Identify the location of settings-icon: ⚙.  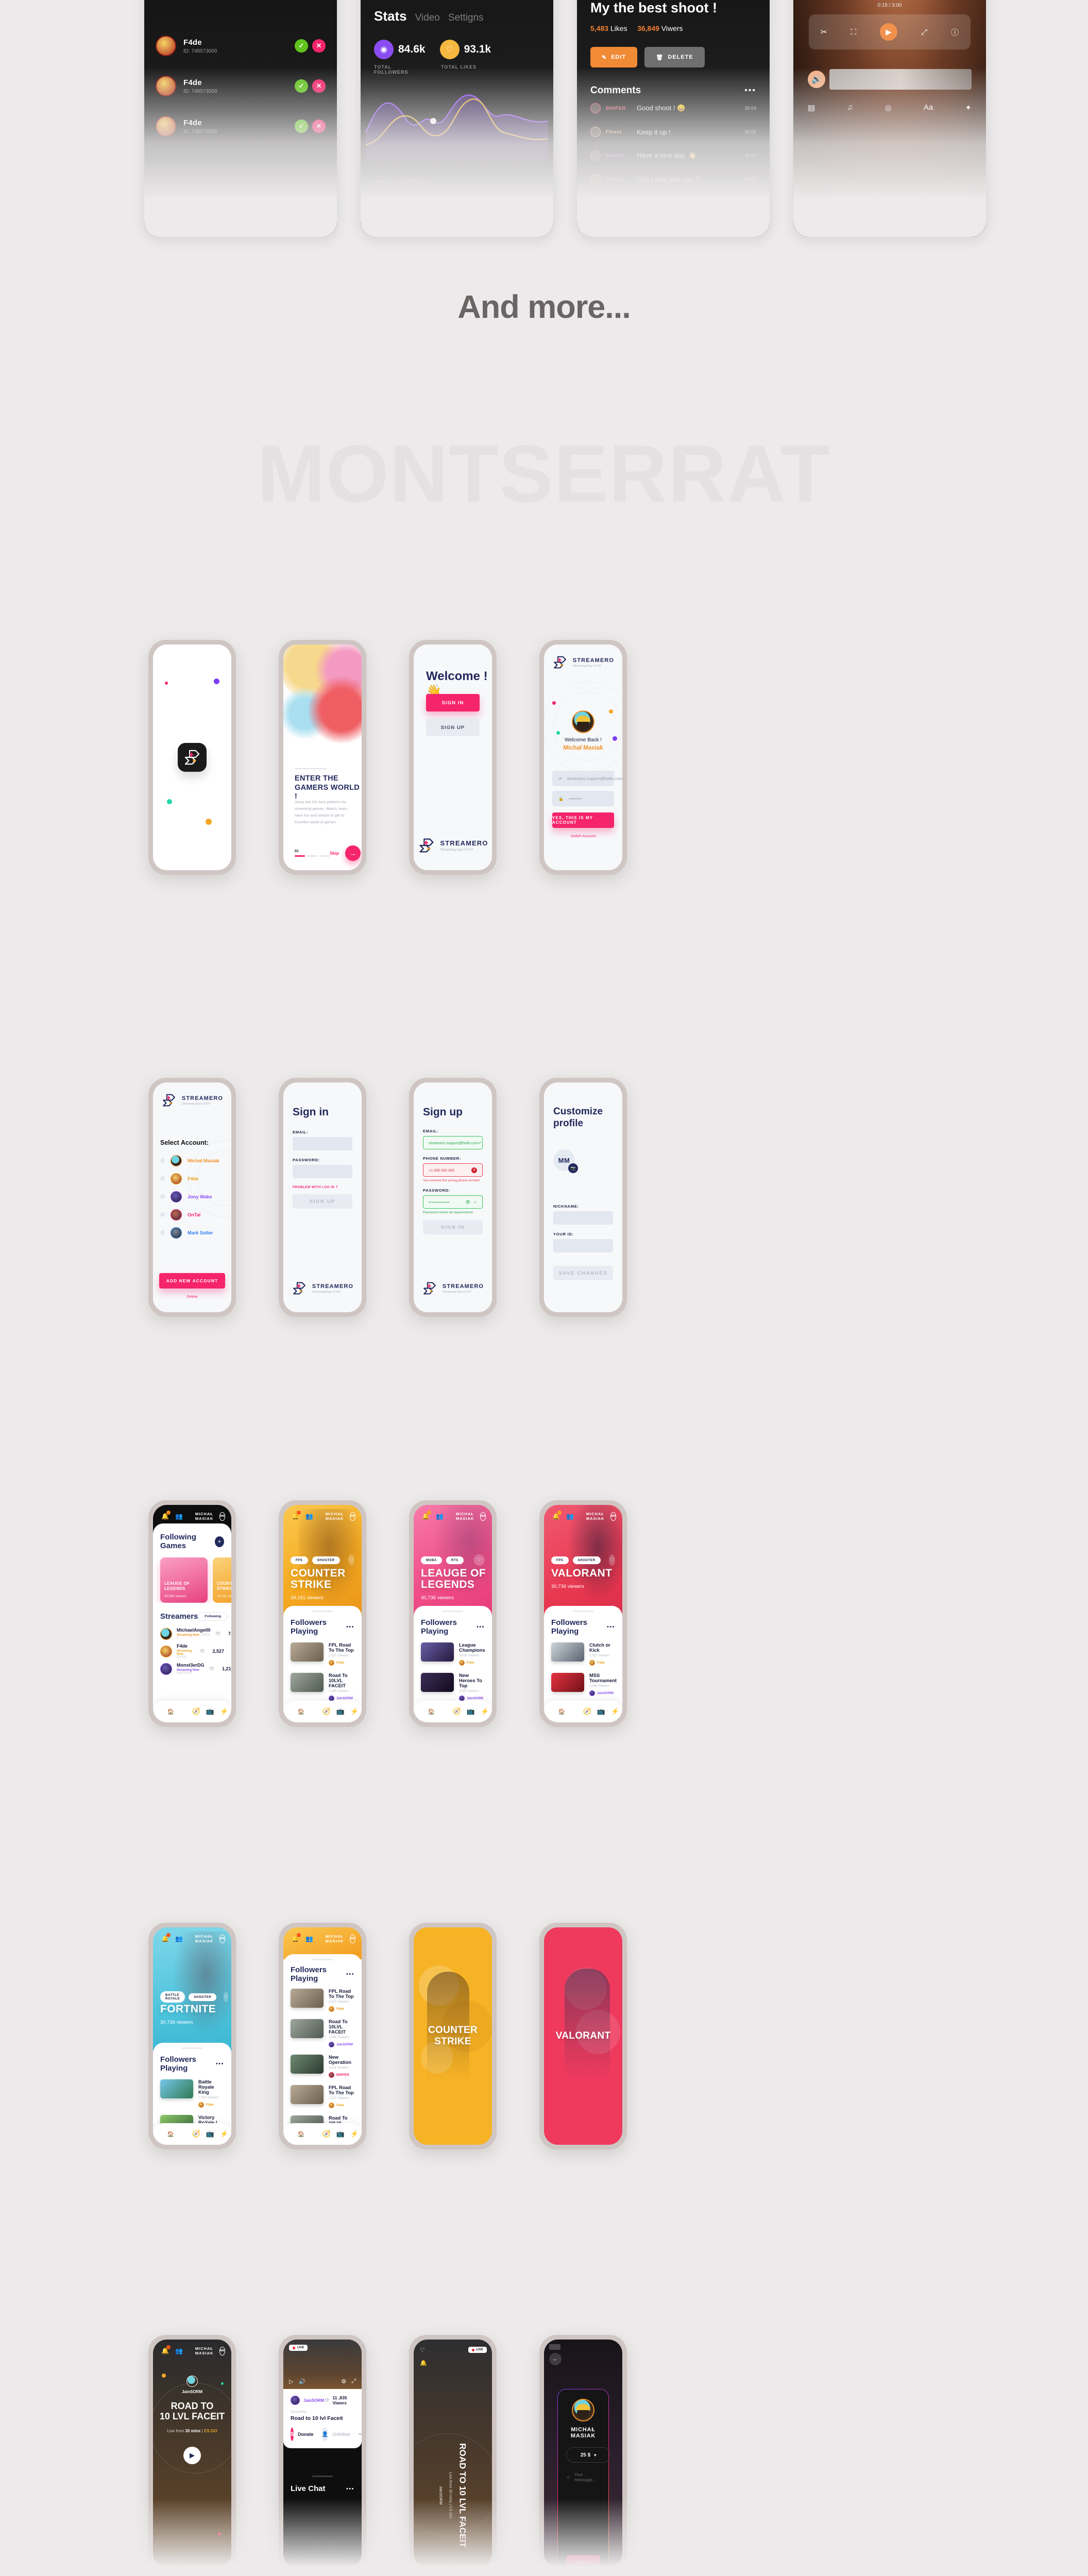
(343, 2381).